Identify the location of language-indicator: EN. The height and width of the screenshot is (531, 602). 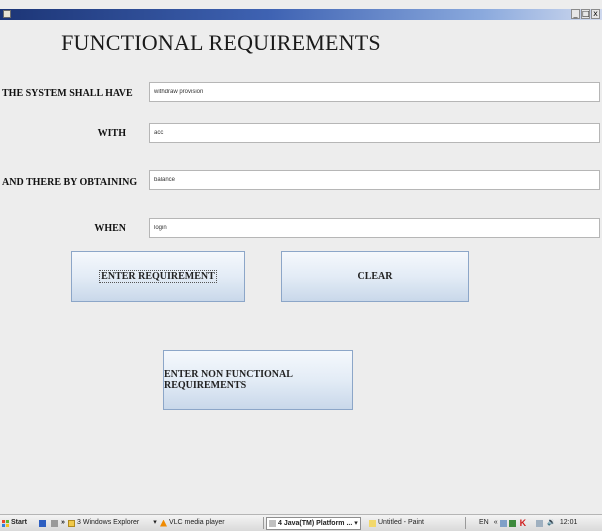
(484, 523).